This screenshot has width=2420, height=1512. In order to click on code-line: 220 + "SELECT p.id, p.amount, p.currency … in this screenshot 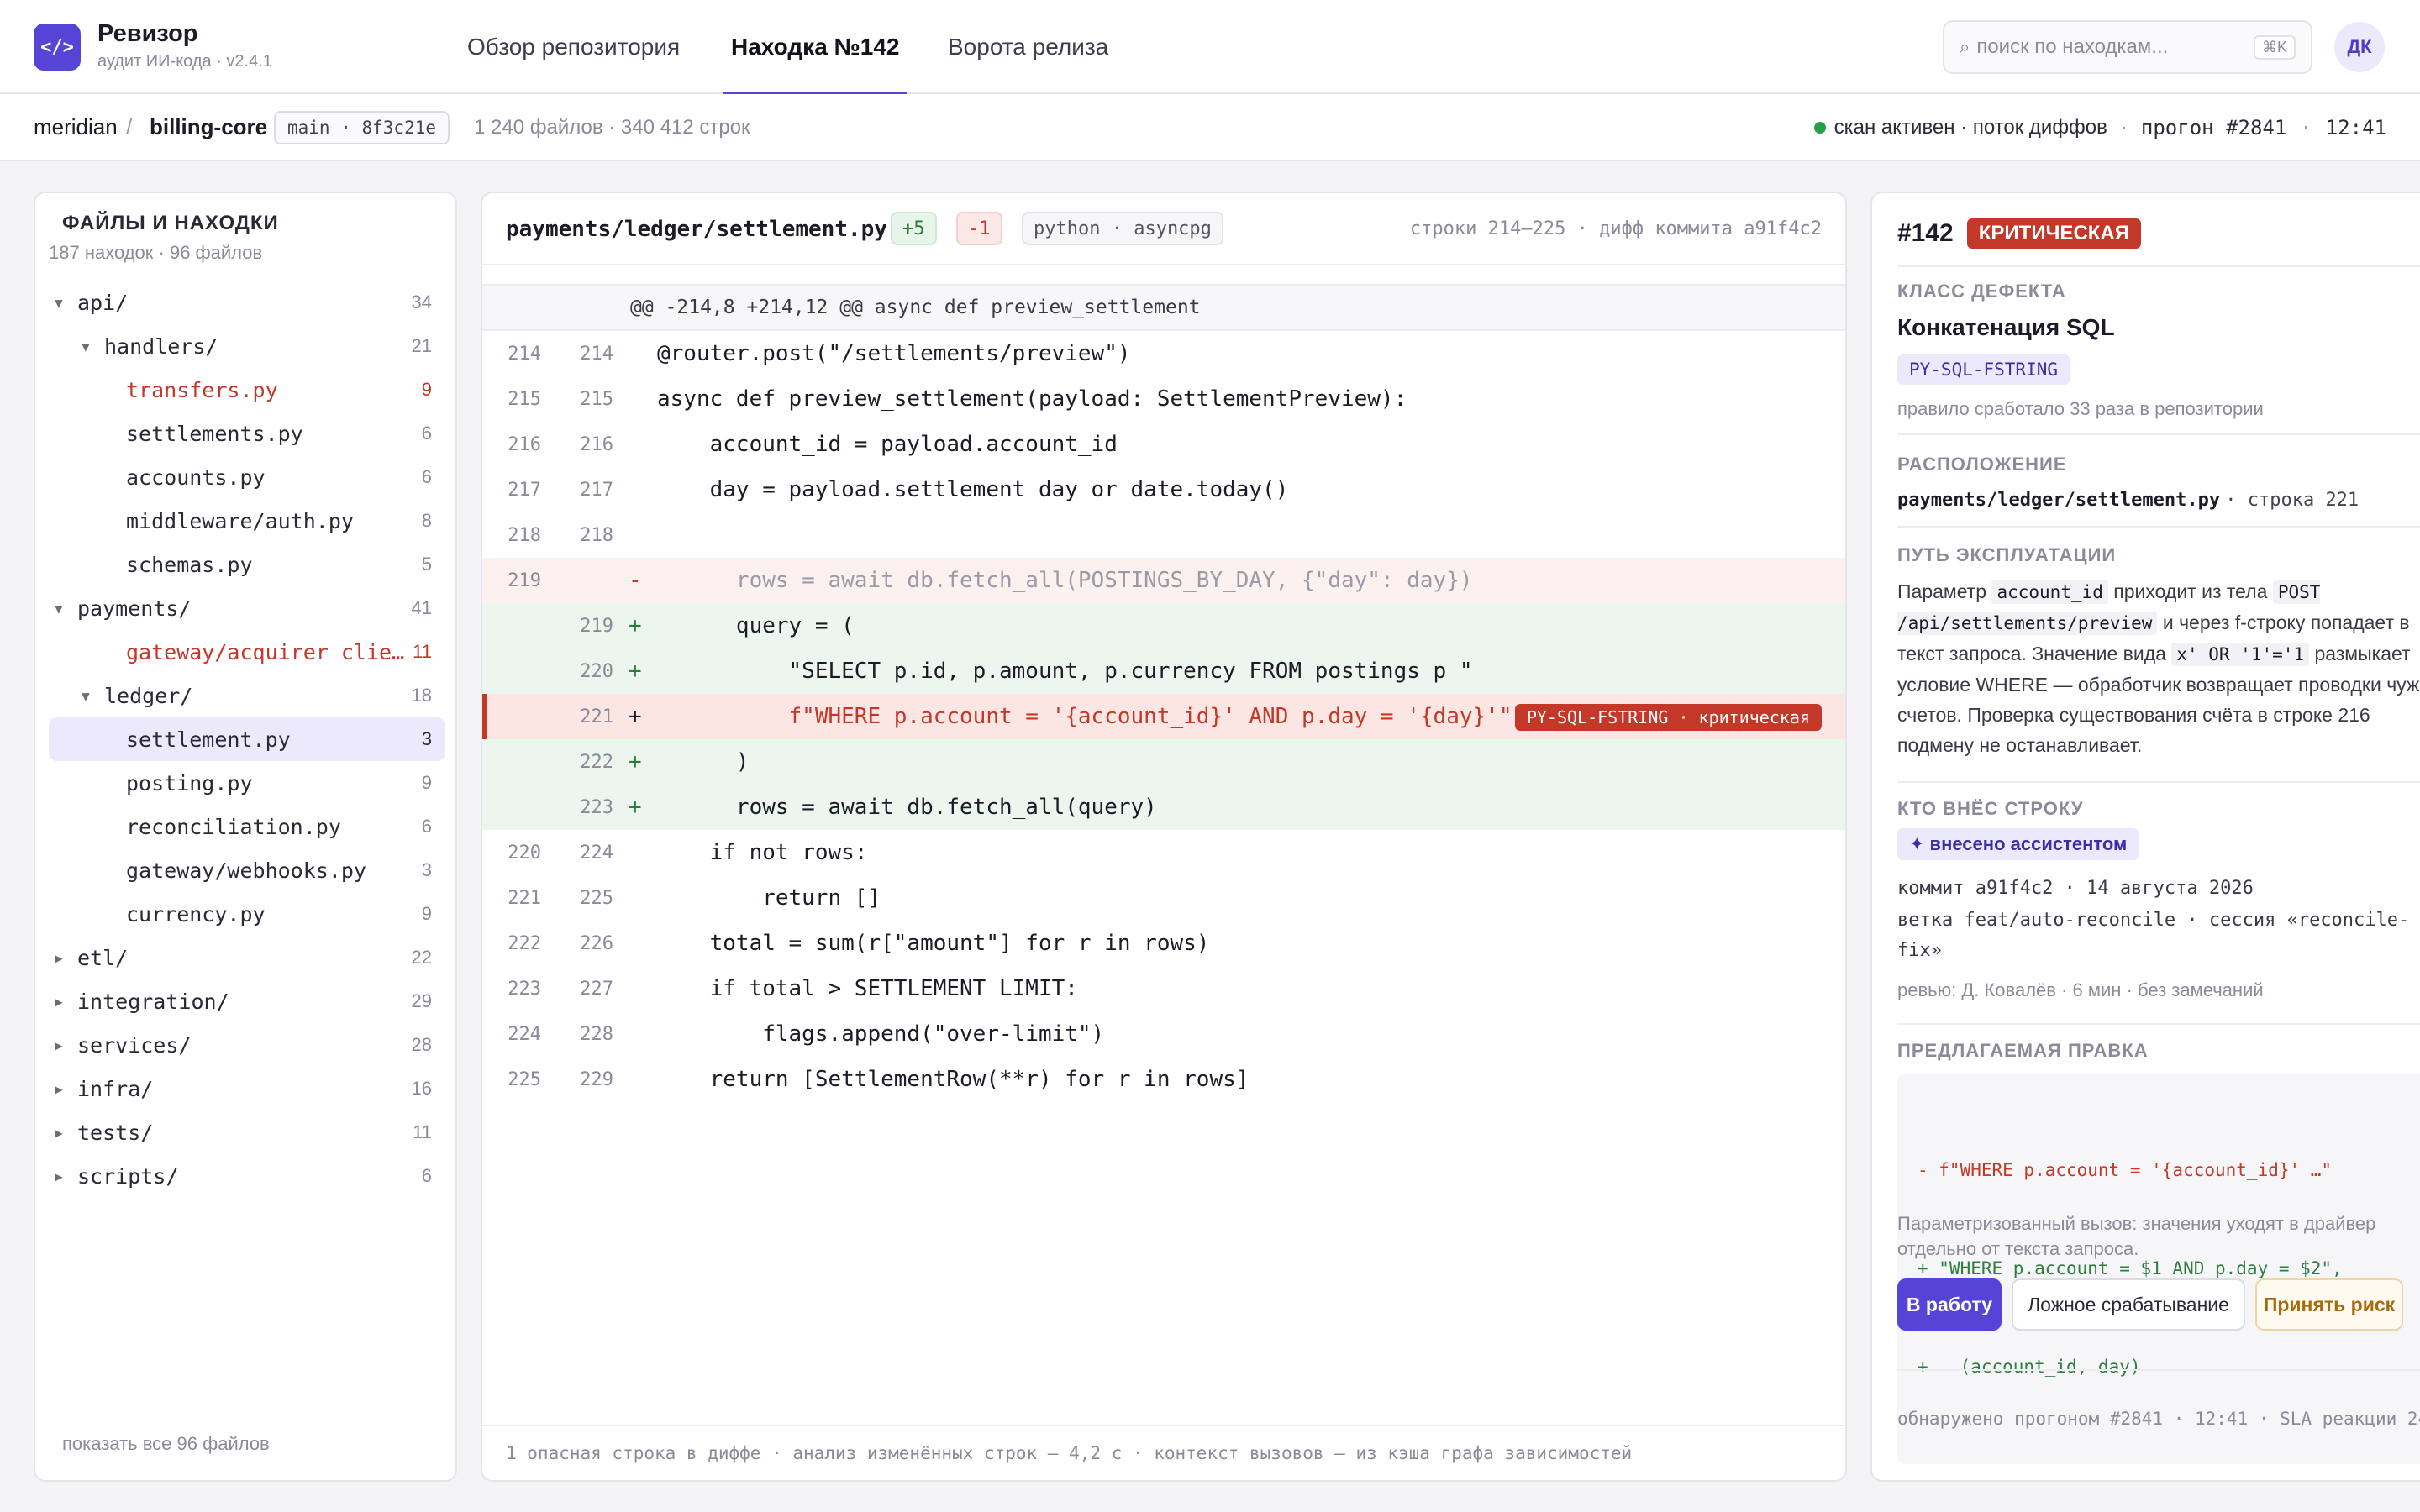, I will do `click(1164, 671)`.